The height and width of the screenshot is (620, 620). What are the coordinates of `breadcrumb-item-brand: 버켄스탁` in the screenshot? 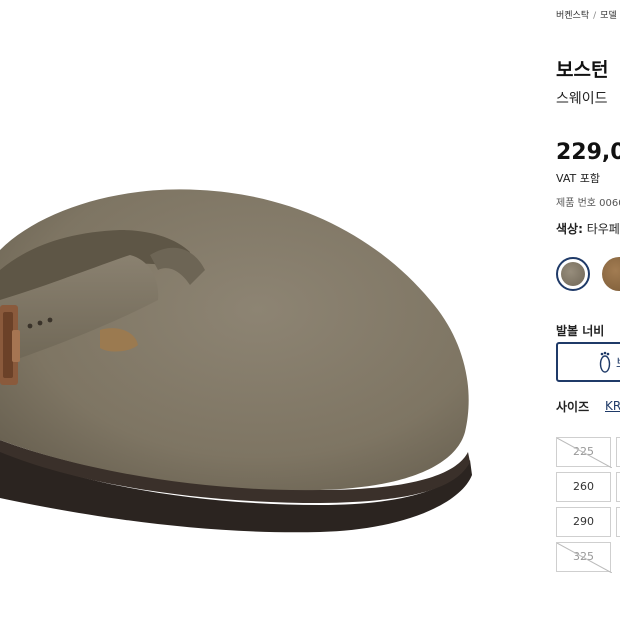 It's located at (572, 16).